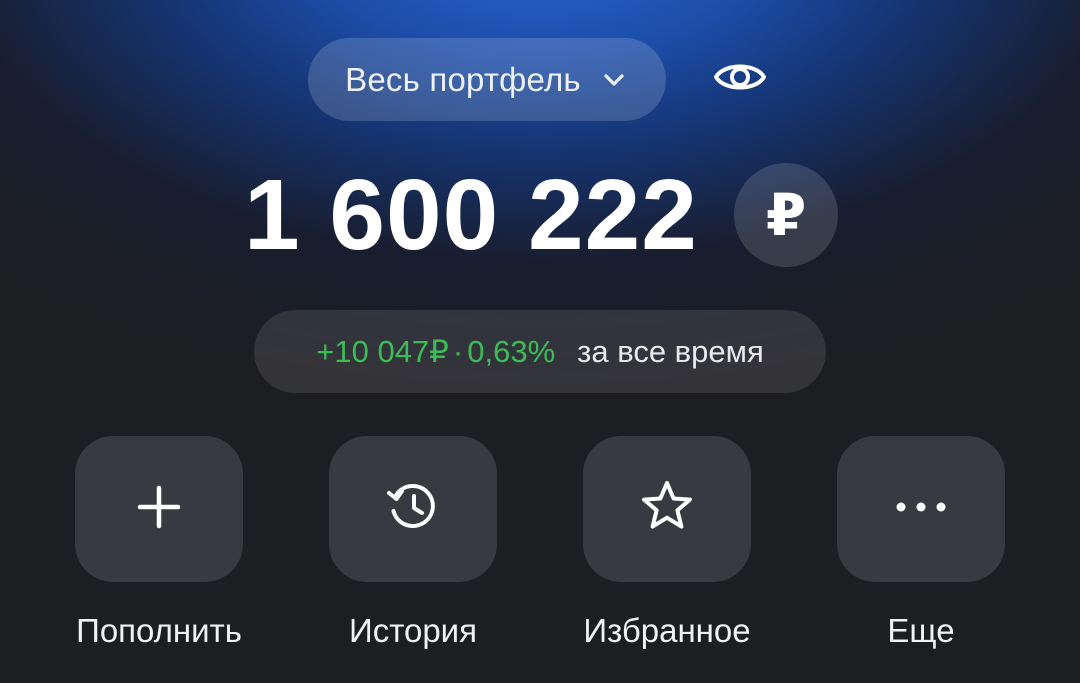  What do you see at coordinates (413, 630) in the screenshot?
I see `history-label: История` at bounding box center [413, 630].